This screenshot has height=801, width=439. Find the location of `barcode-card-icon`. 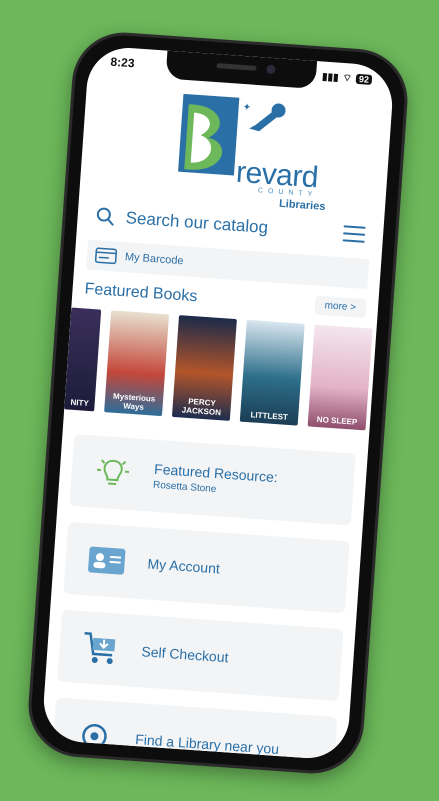

barcode-card-icon is located at coordinates (106, 256).